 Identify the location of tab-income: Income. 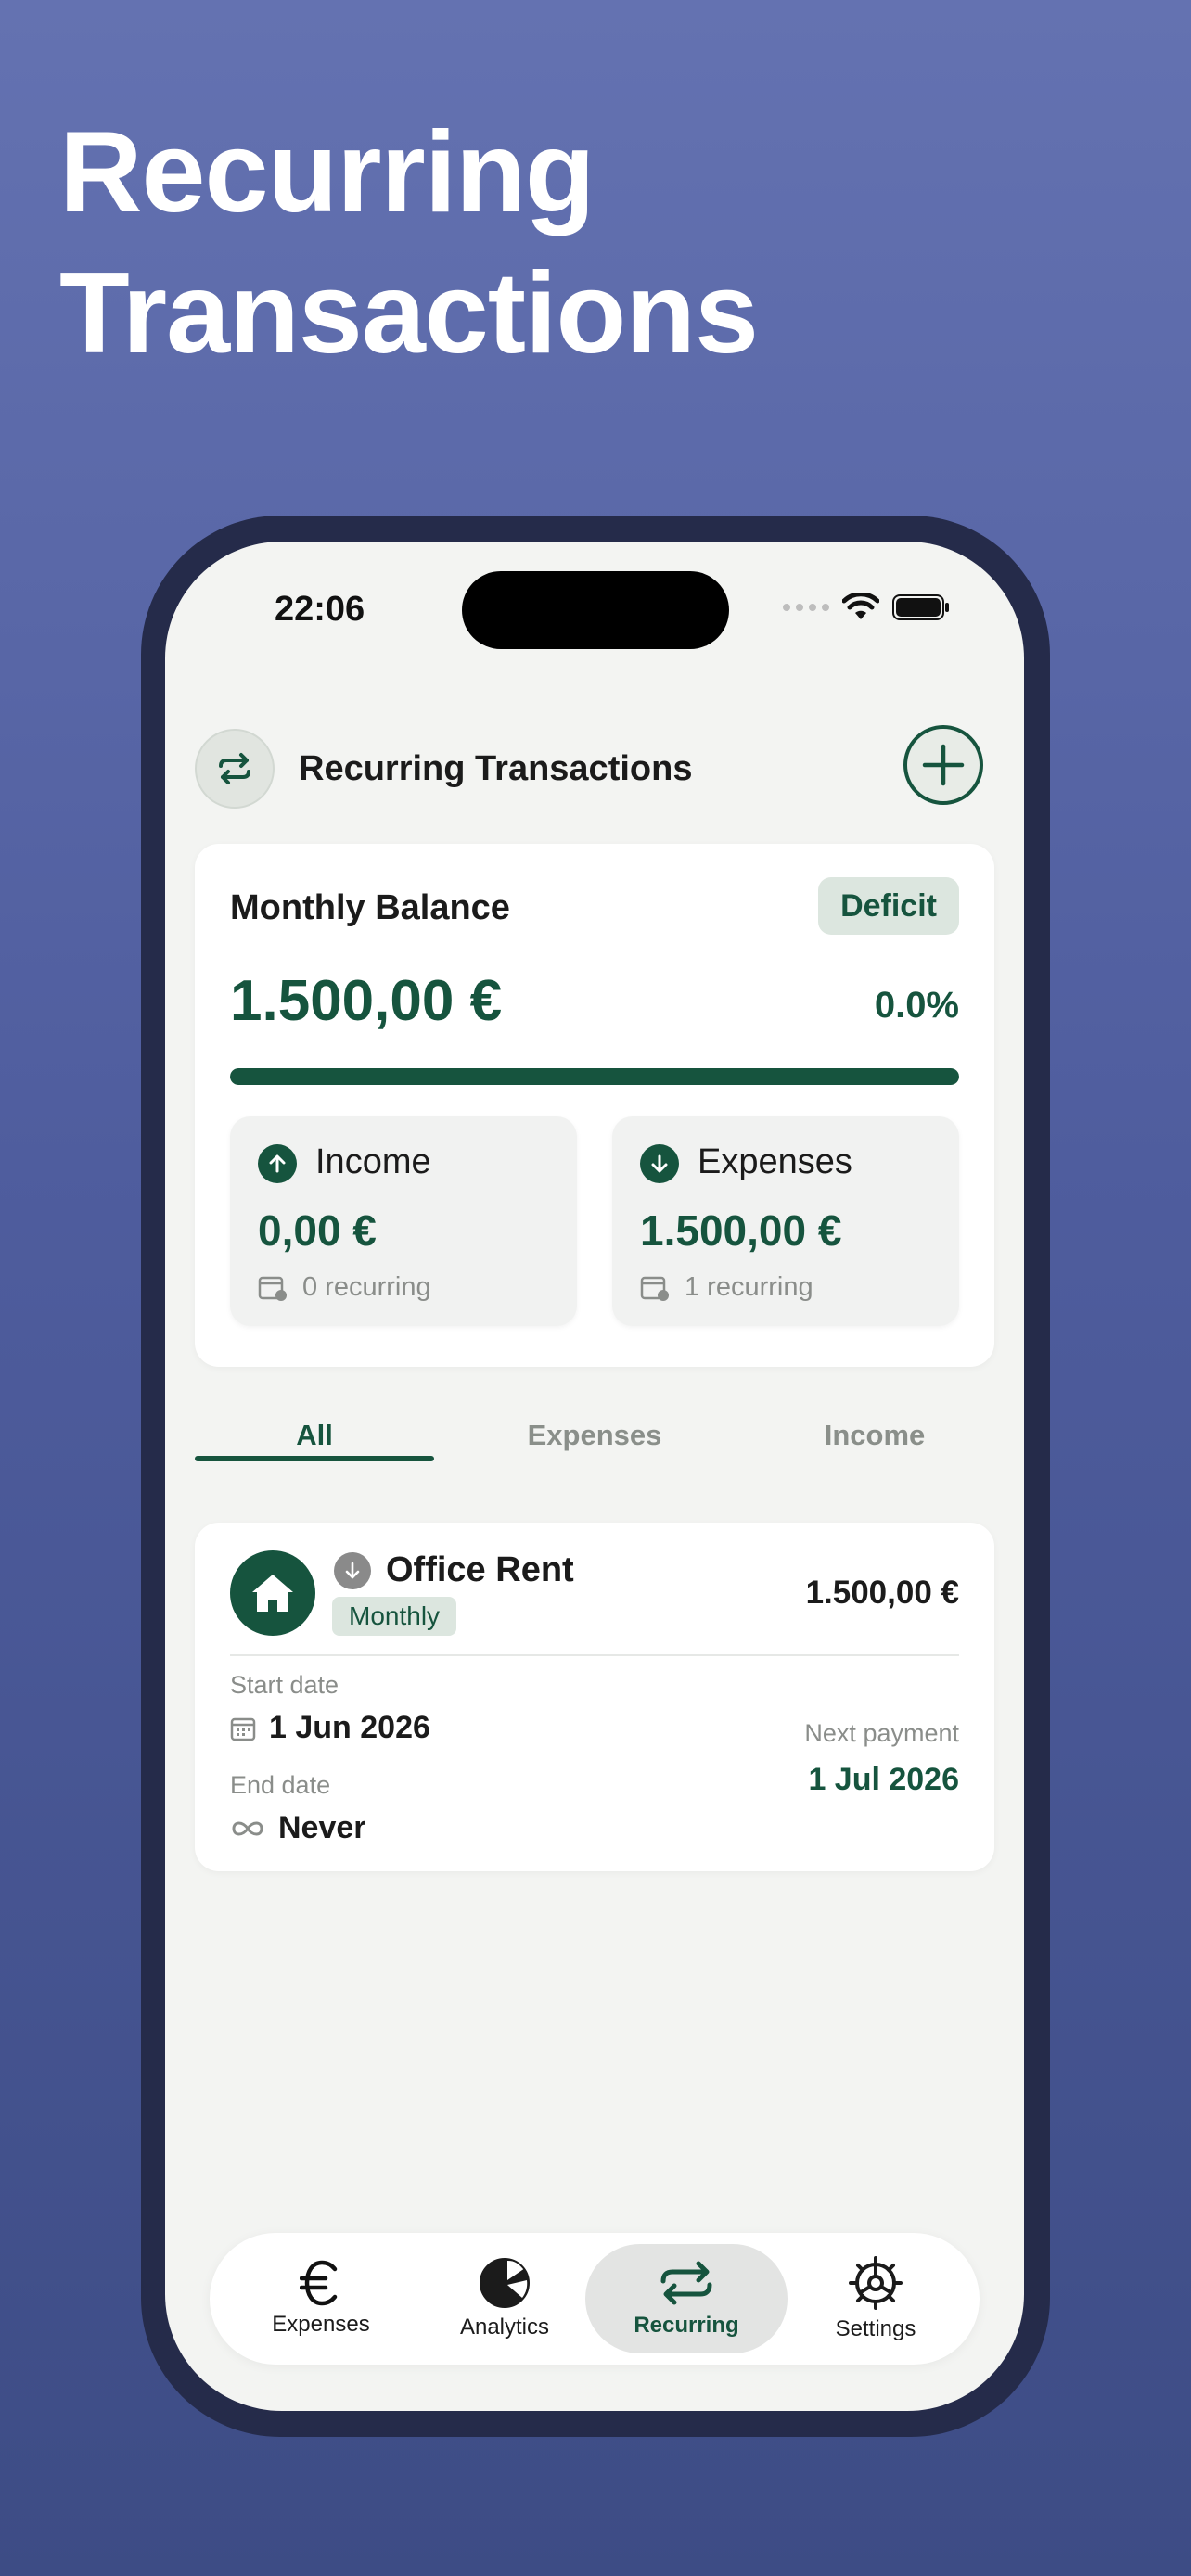
(874, 1435).